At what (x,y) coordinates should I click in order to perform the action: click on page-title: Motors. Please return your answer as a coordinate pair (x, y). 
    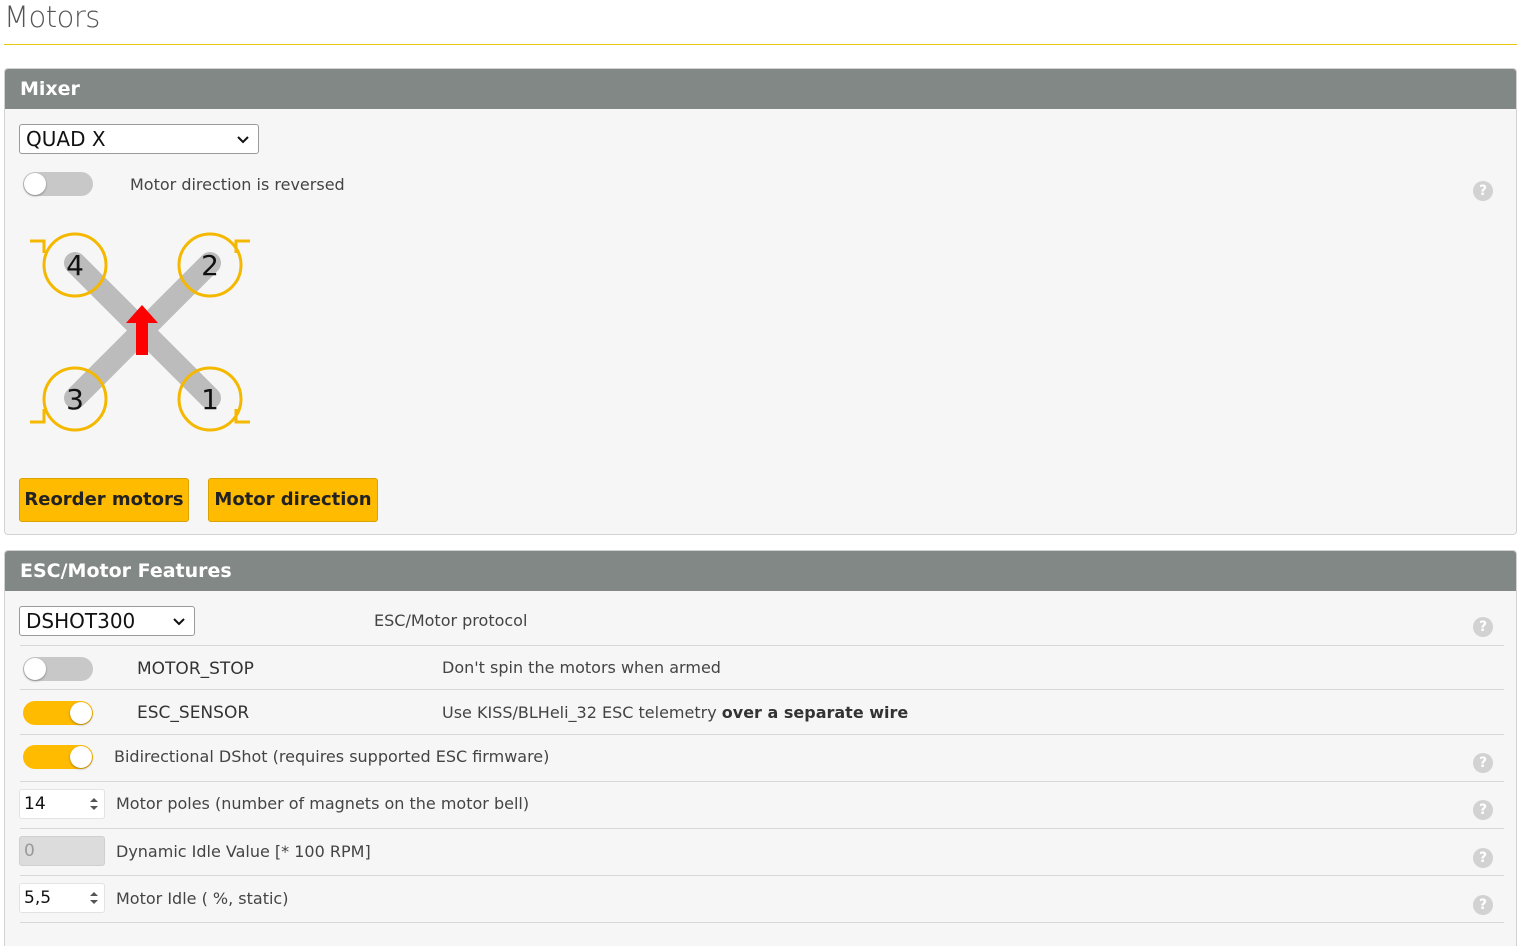
    Looking at the image, I should click on (52, 17).